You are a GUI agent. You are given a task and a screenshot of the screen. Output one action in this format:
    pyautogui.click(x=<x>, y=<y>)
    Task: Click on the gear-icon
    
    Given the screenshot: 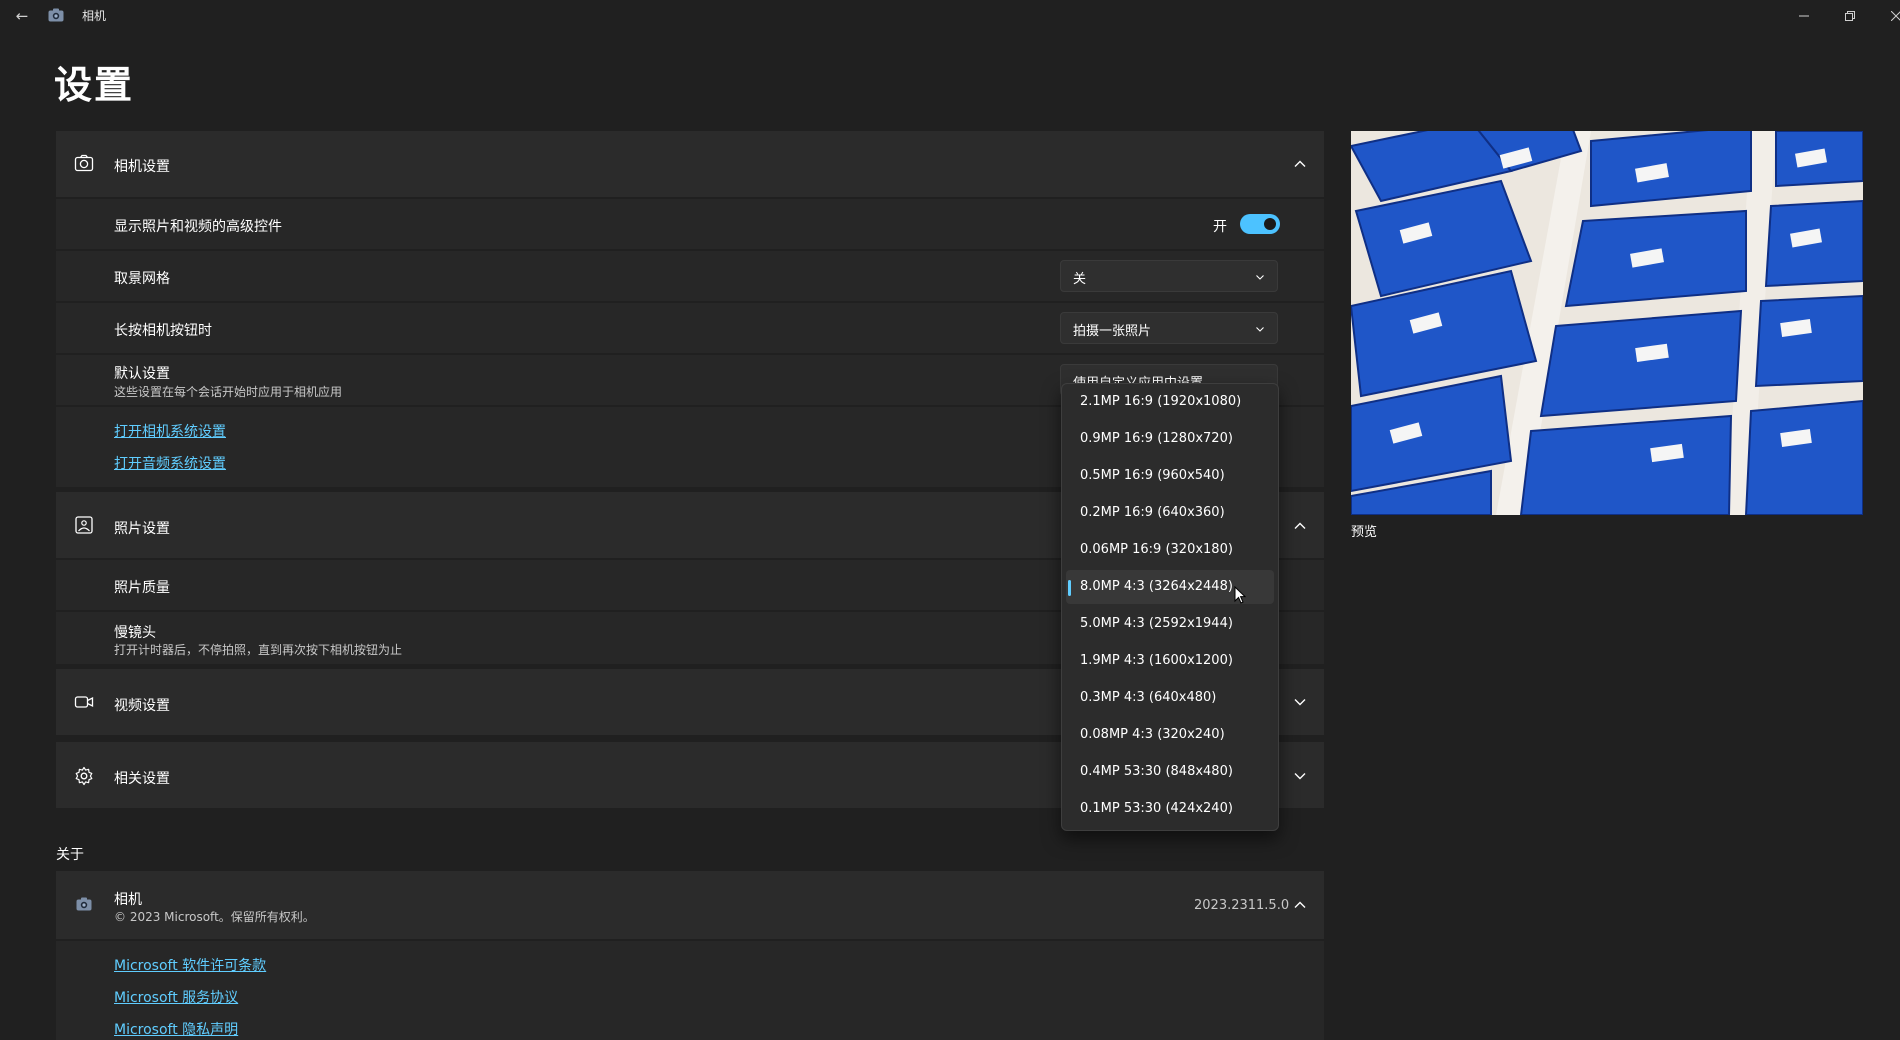 What is the action you would take?
    pyautogui.click(x=84, y=776)
    